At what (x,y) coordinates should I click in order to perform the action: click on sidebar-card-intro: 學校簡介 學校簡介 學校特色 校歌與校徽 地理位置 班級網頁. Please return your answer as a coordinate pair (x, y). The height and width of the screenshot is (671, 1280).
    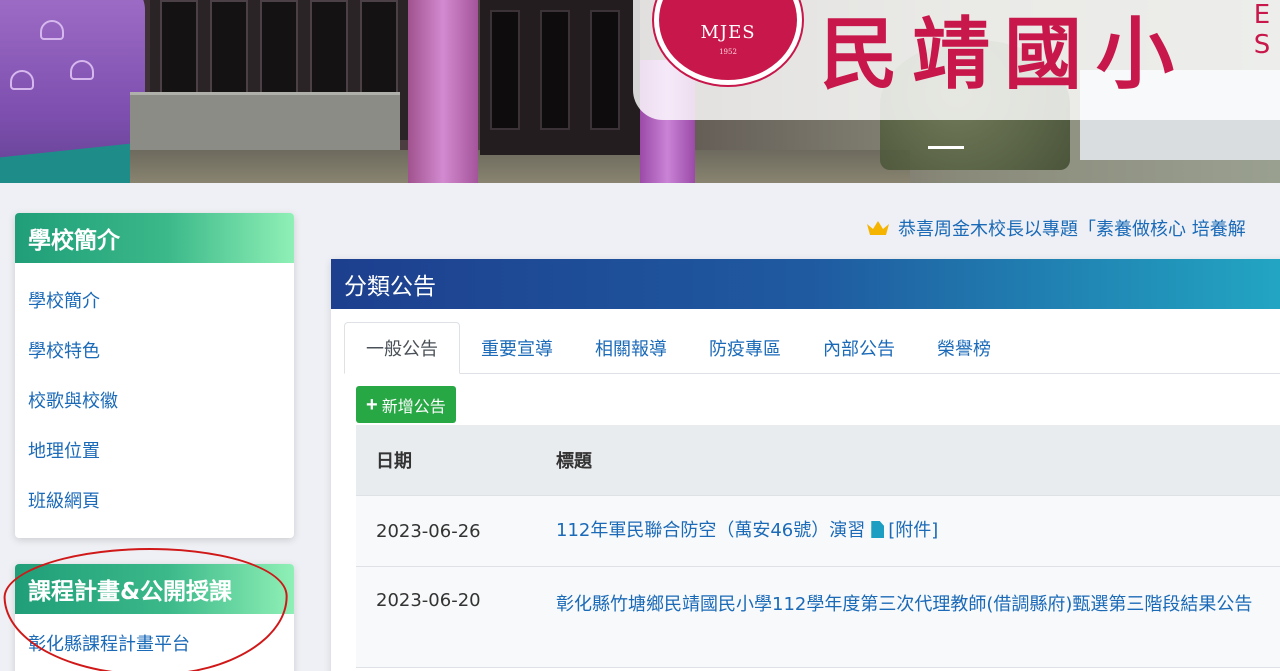
    Looking at the image, I should click on (154, 375).